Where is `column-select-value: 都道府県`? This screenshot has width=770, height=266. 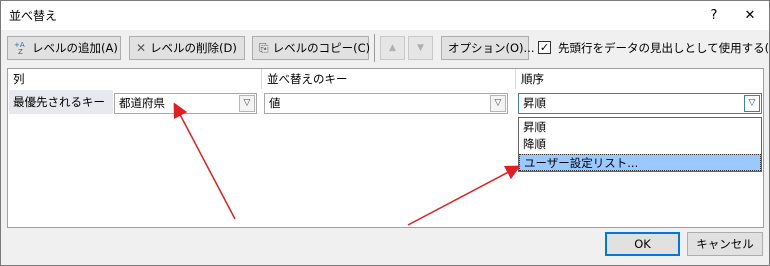 column-select-value: 都道府県 is located at coordinates (142, 103).